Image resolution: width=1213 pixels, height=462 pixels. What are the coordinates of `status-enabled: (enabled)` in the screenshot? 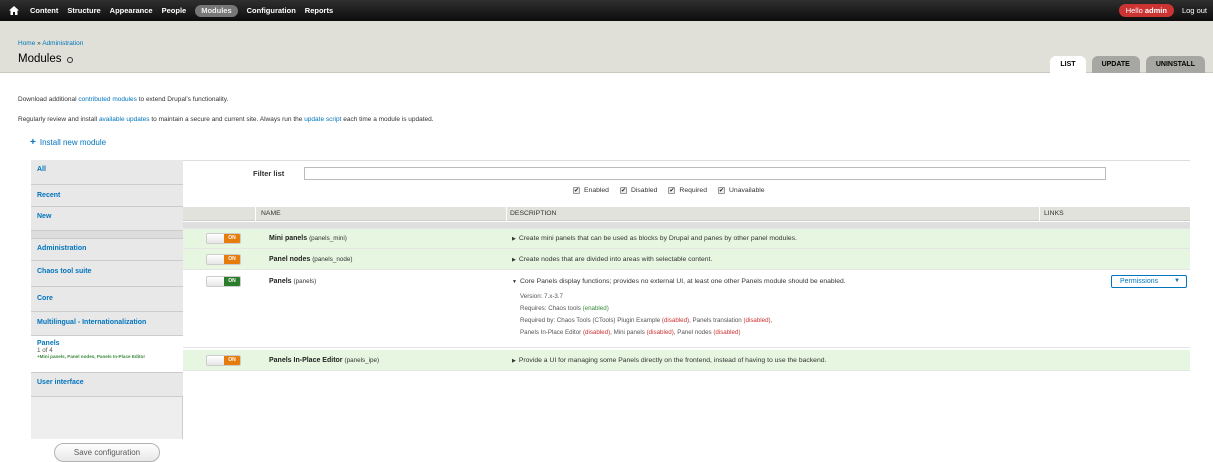 It's located at (595, 308).